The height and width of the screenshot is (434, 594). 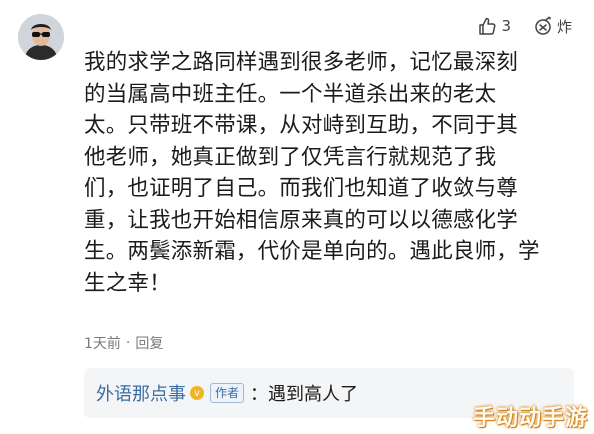 What do you see at coordinates (530, 418) in the screenshot?
I see `watermark-logo: 手动动手游` at bounding box center [530, 418].